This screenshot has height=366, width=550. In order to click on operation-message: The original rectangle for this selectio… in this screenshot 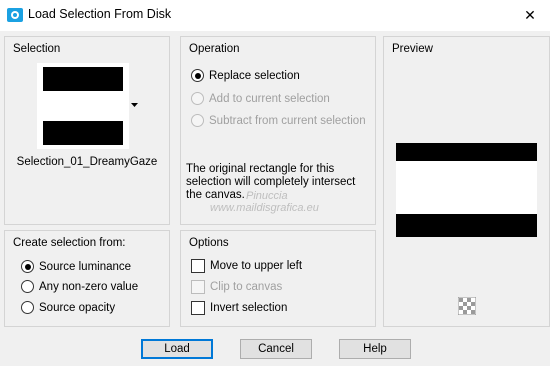, I will do `click(270, 182)`.